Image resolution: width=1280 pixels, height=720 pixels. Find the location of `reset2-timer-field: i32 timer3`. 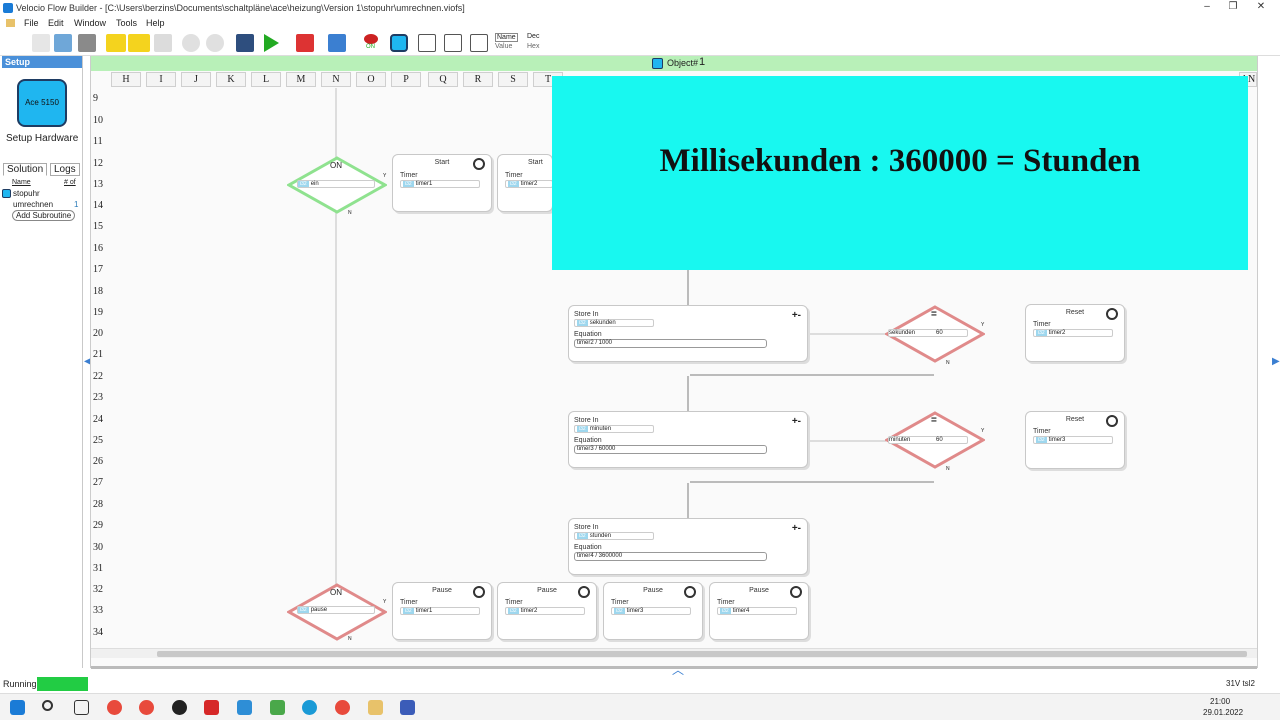

reset2-timer-field: i32 timer3 is located at coordinates (1073, 440).